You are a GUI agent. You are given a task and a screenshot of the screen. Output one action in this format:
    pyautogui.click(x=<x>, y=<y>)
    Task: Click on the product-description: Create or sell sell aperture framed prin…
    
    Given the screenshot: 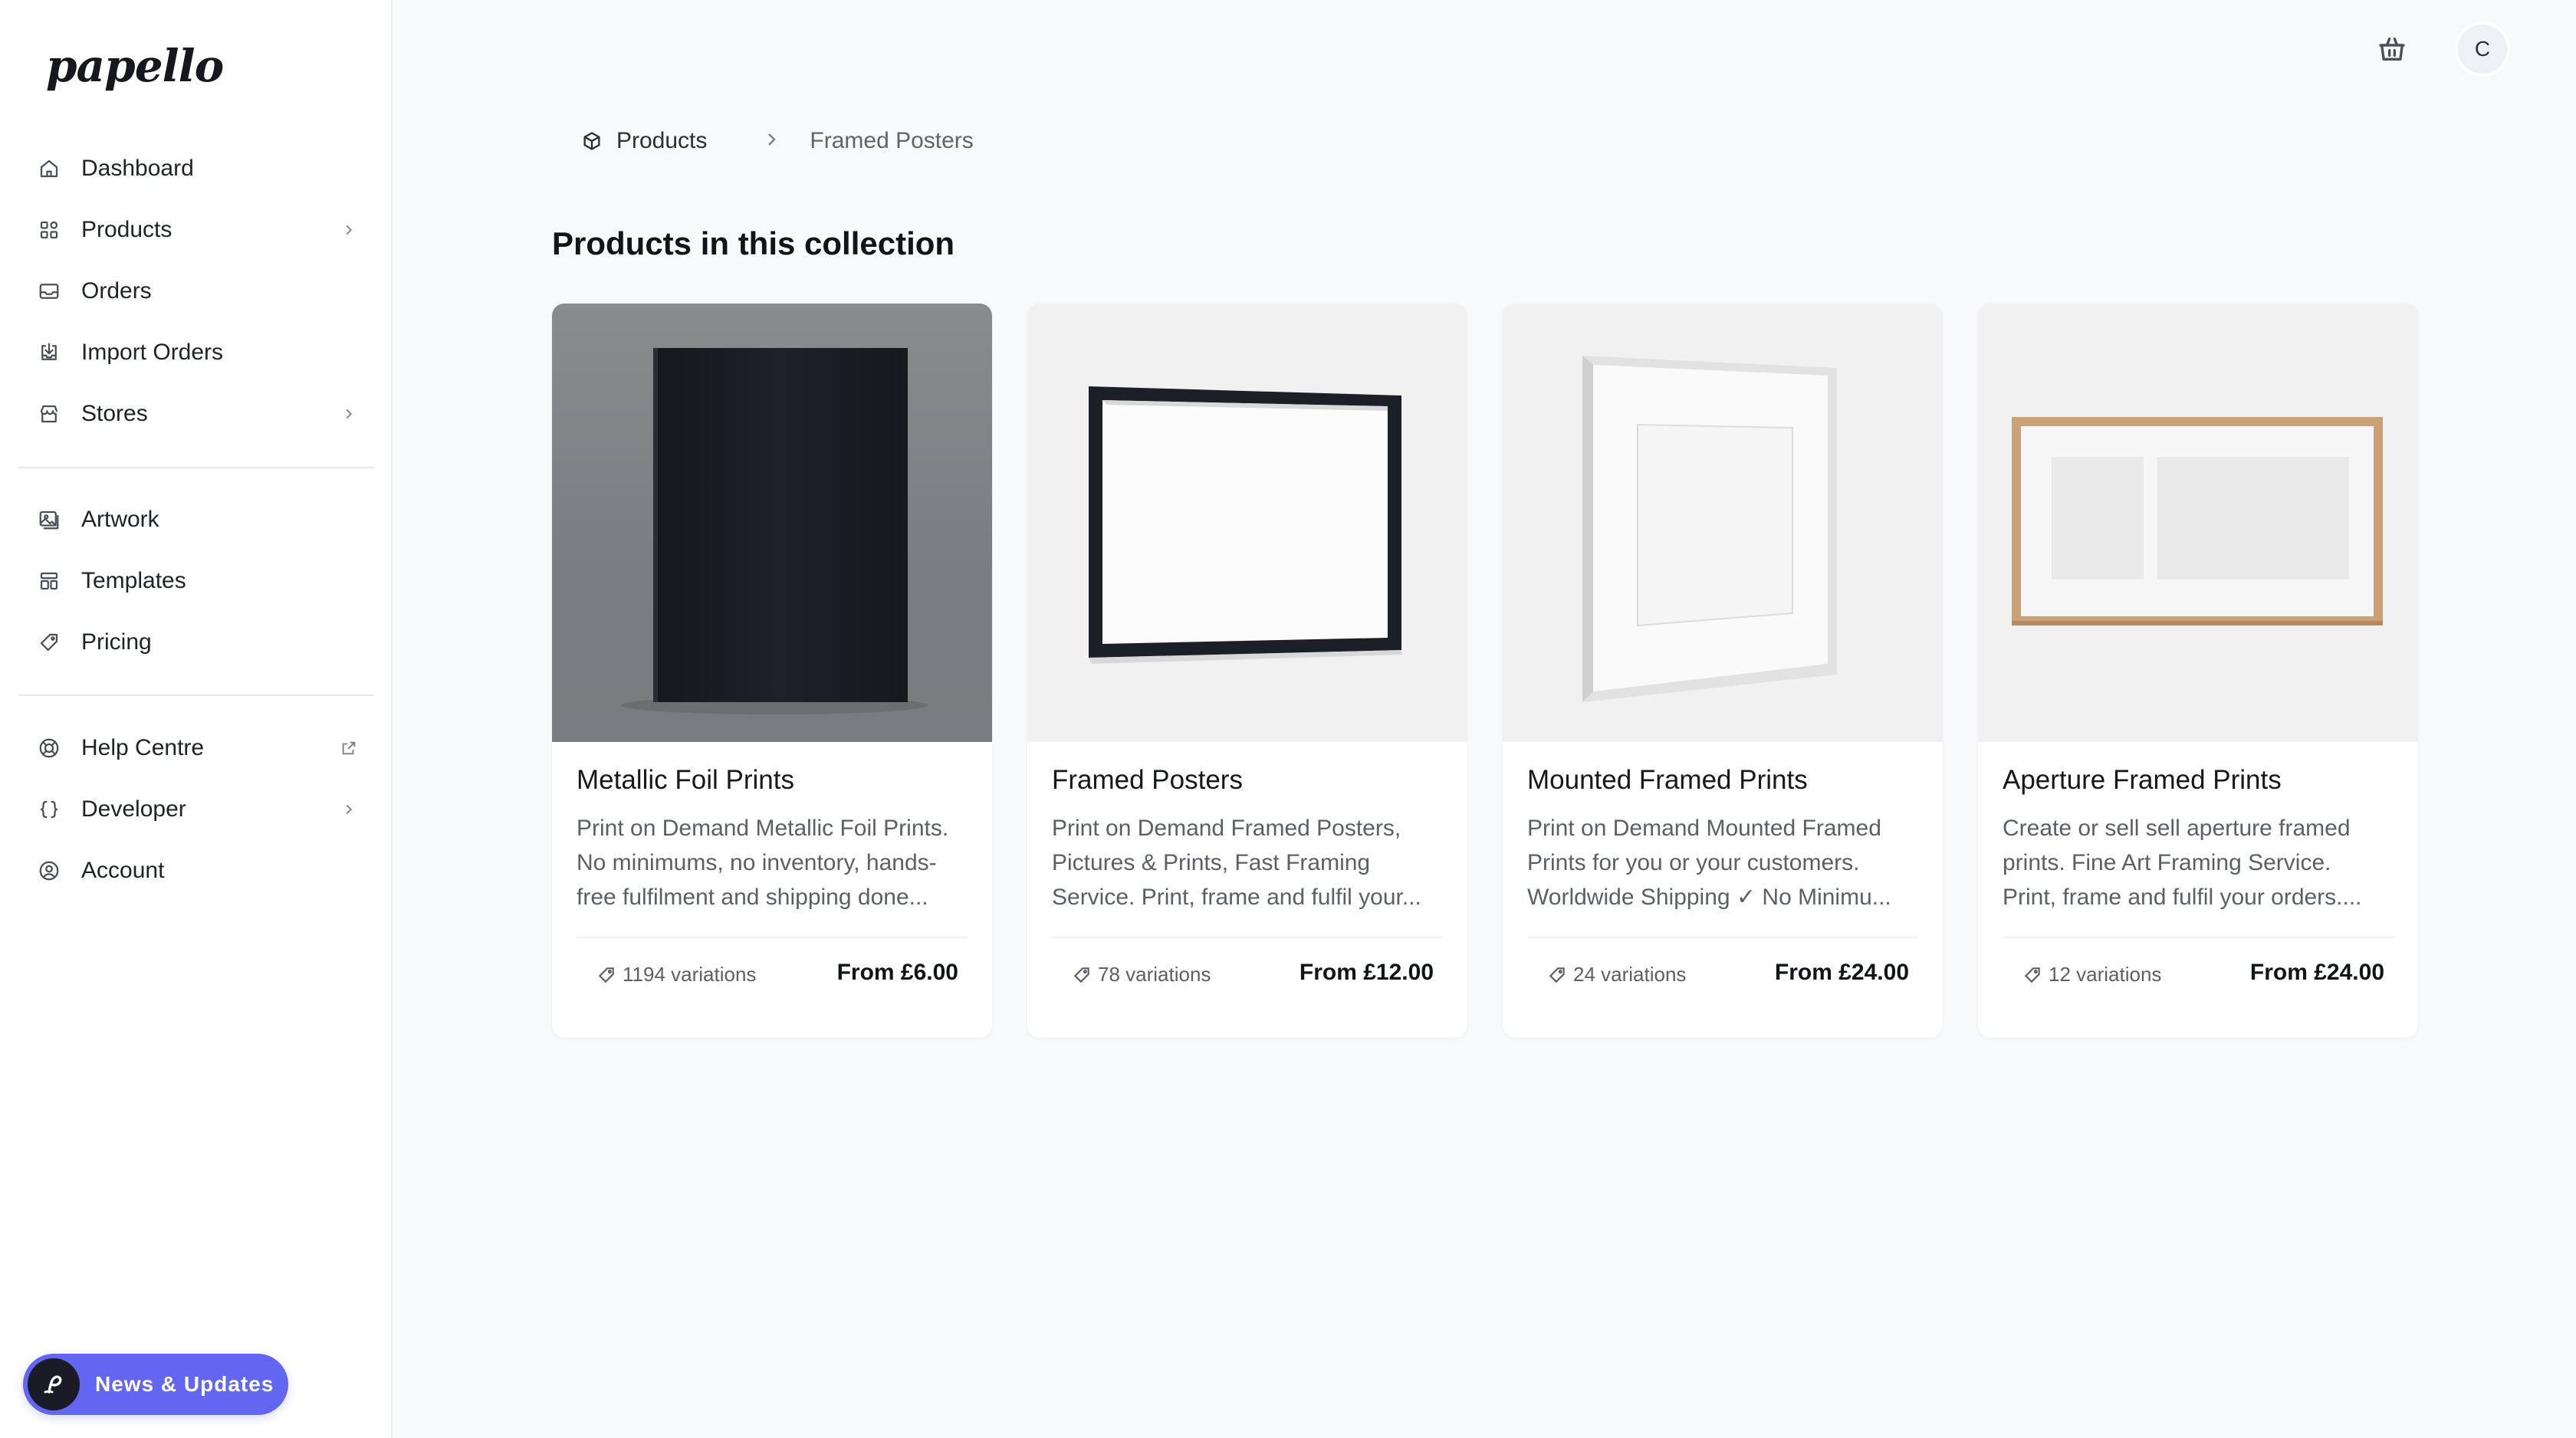 What is the action you would take?
    pyautogui.click(x=2182, y=863)
    